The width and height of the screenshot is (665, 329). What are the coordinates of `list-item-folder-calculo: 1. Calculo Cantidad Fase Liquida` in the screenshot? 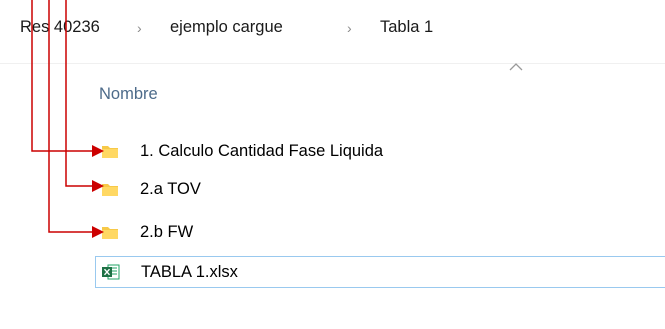 It's located at (380, 152).